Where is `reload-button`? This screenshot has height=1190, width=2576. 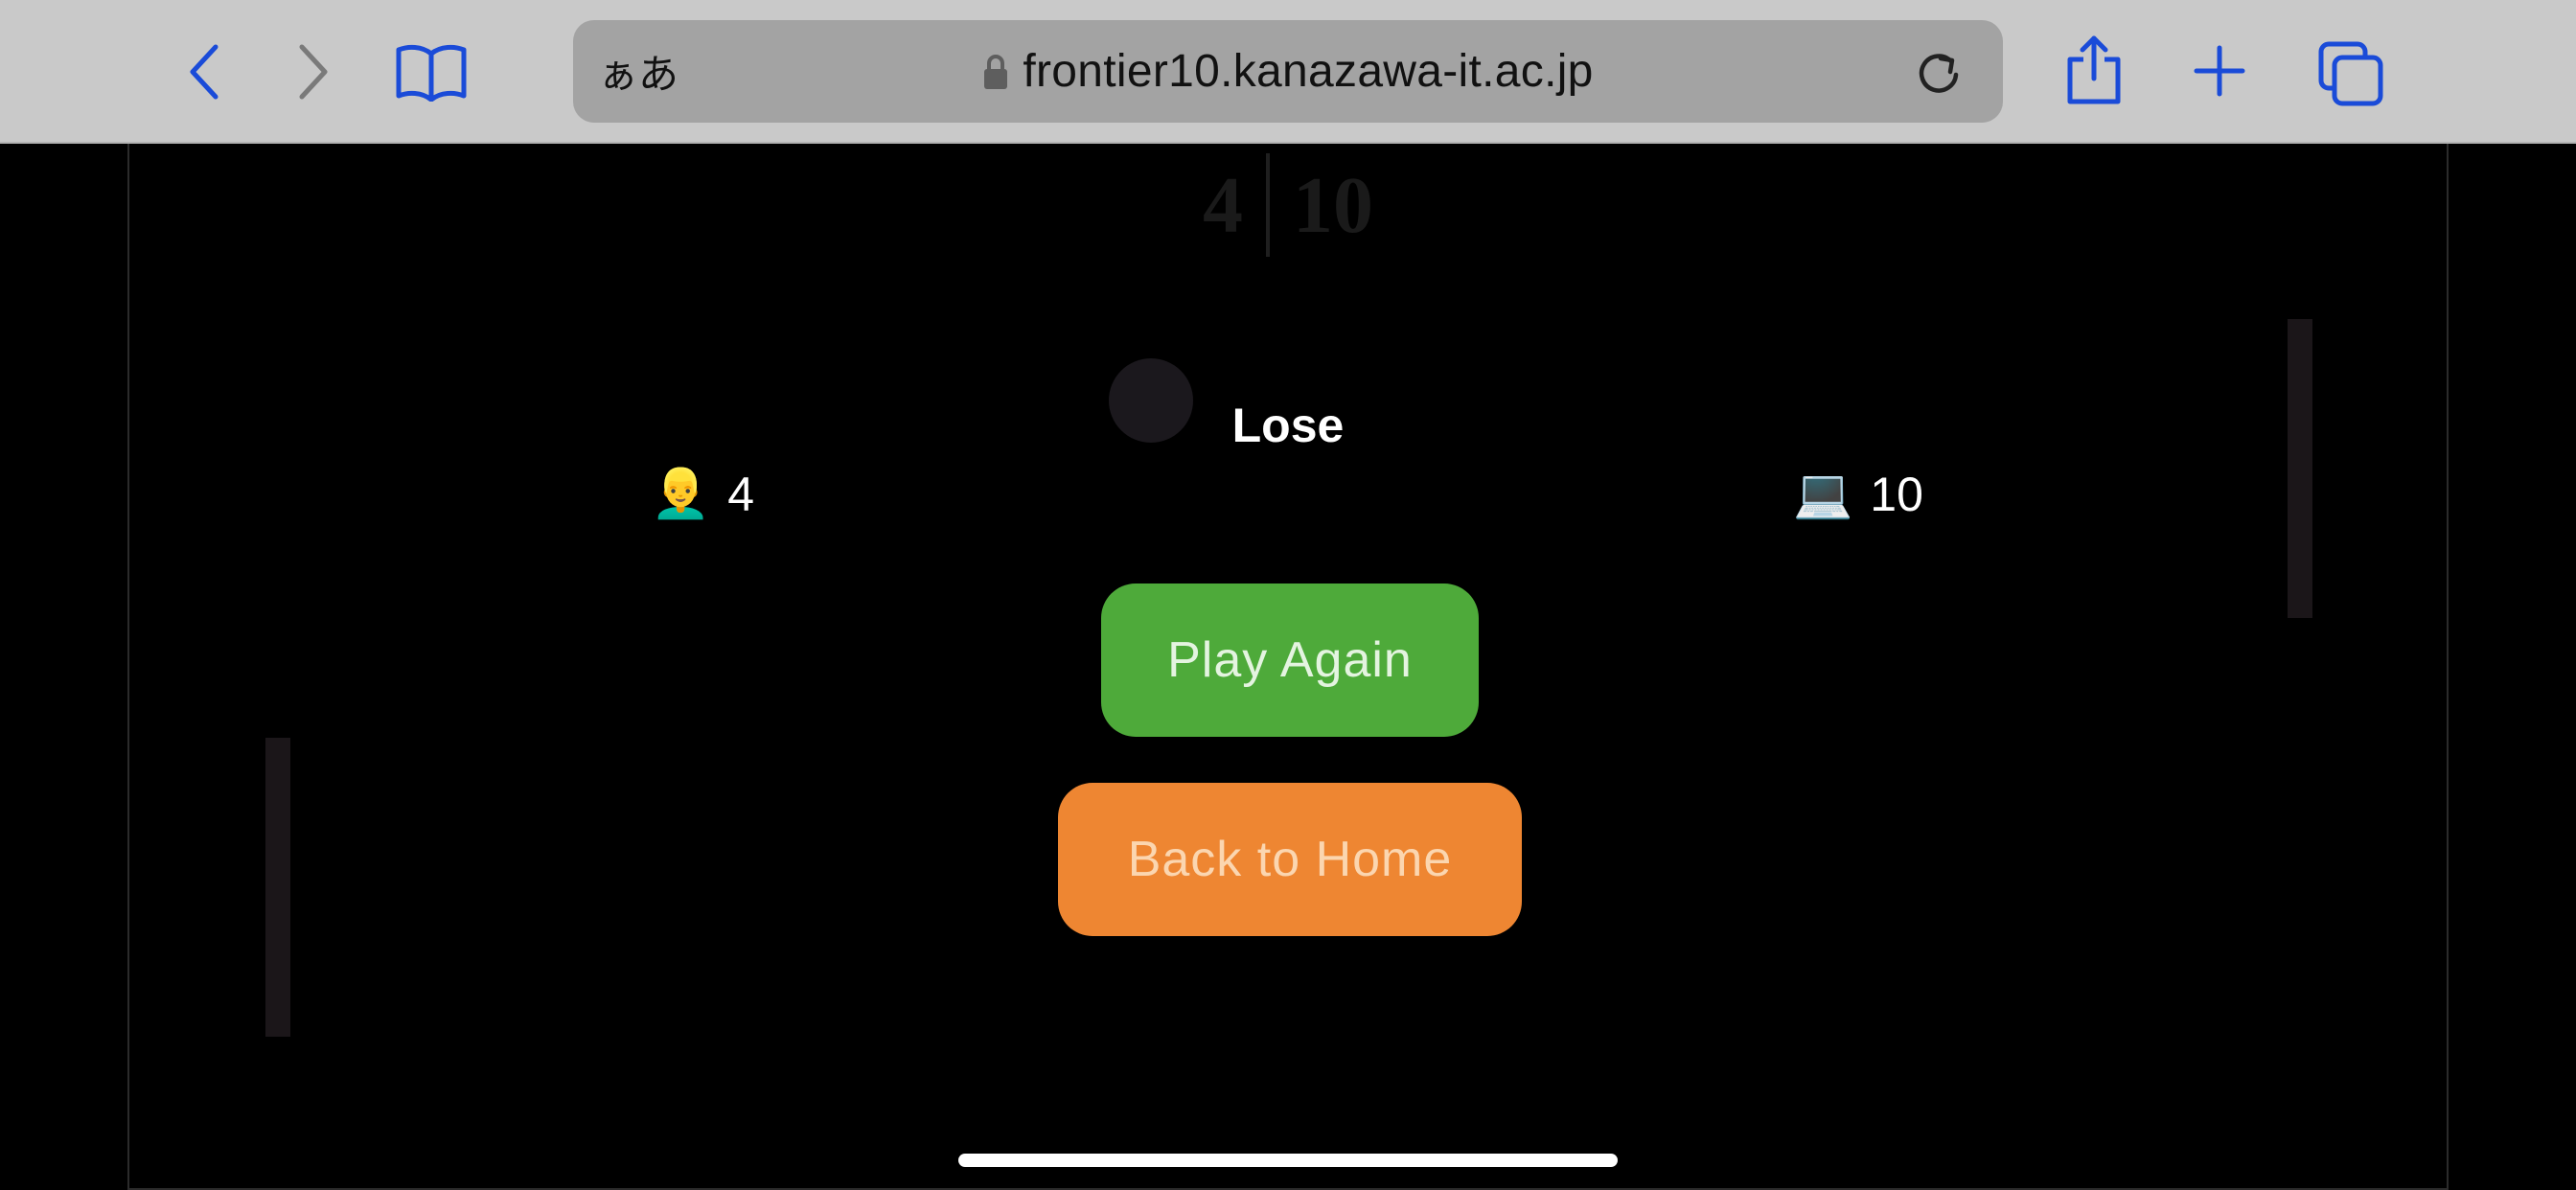 reload-button is located at coordinates (1939, 73).